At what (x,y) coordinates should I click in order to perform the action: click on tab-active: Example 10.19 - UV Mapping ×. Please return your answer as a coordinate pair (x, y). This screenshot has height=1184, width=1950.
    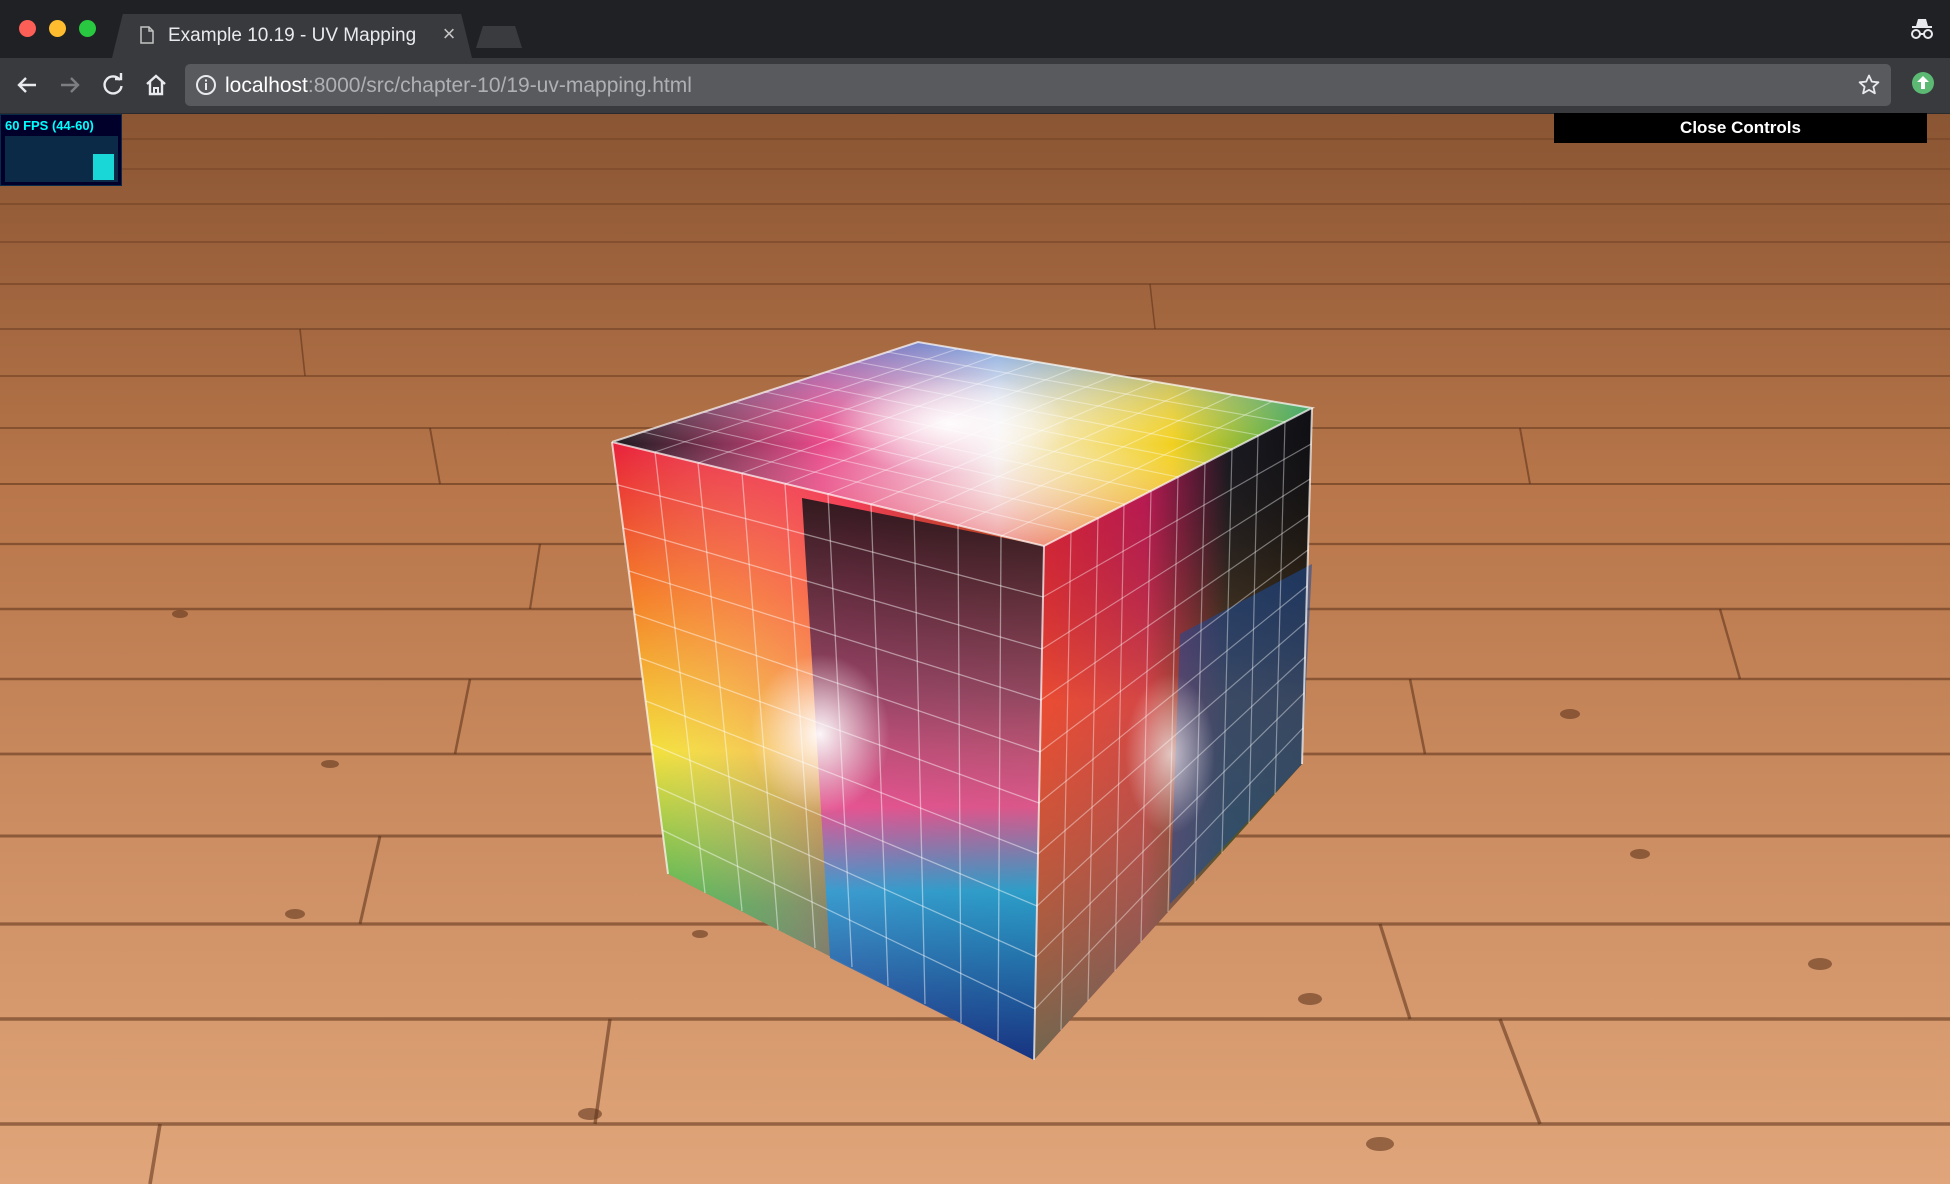
    Looking at the image, I should click on (292, 36).